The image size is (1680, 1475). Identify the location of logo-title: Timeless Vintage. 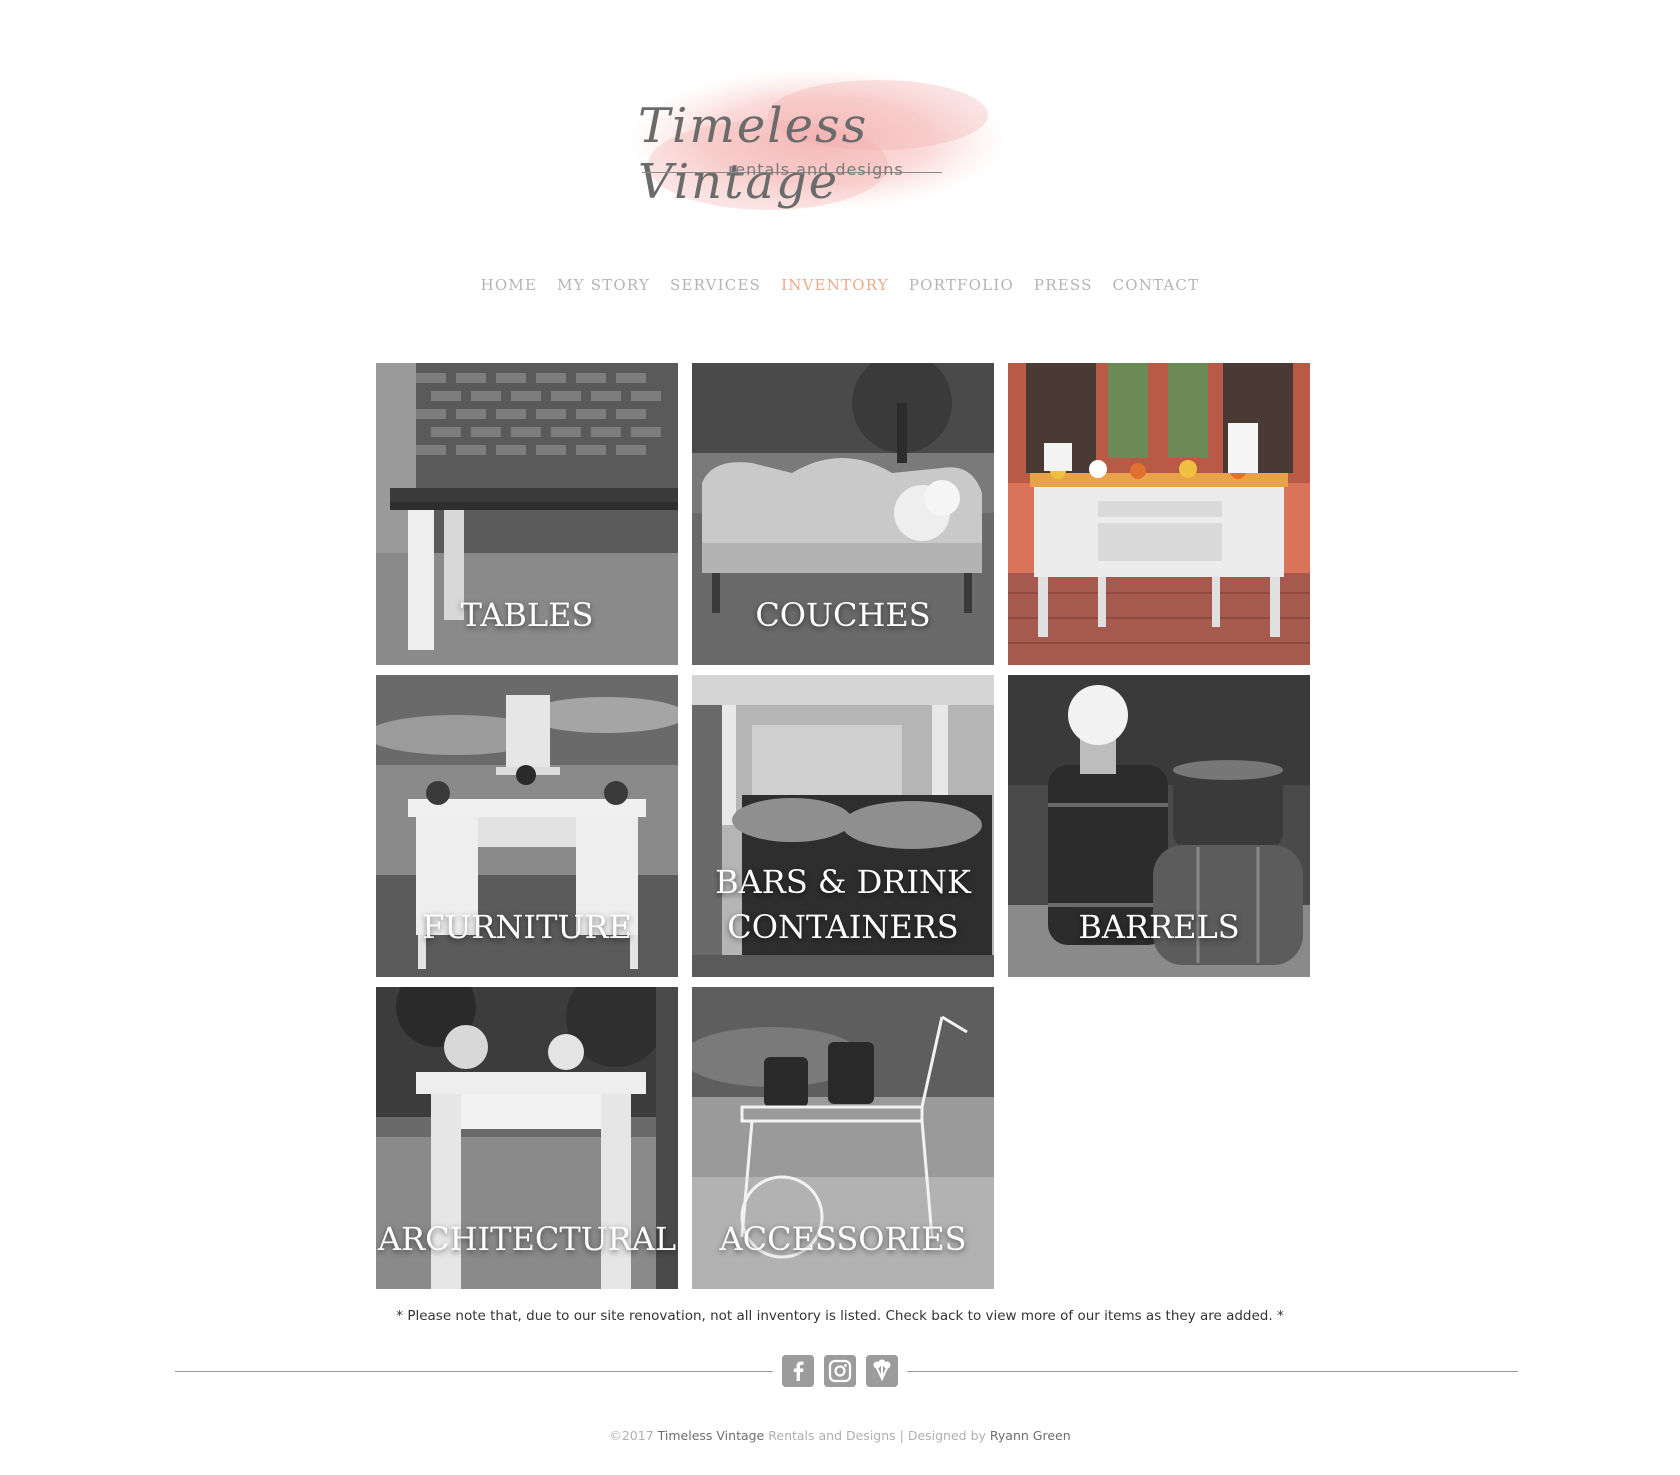
(753, 154).